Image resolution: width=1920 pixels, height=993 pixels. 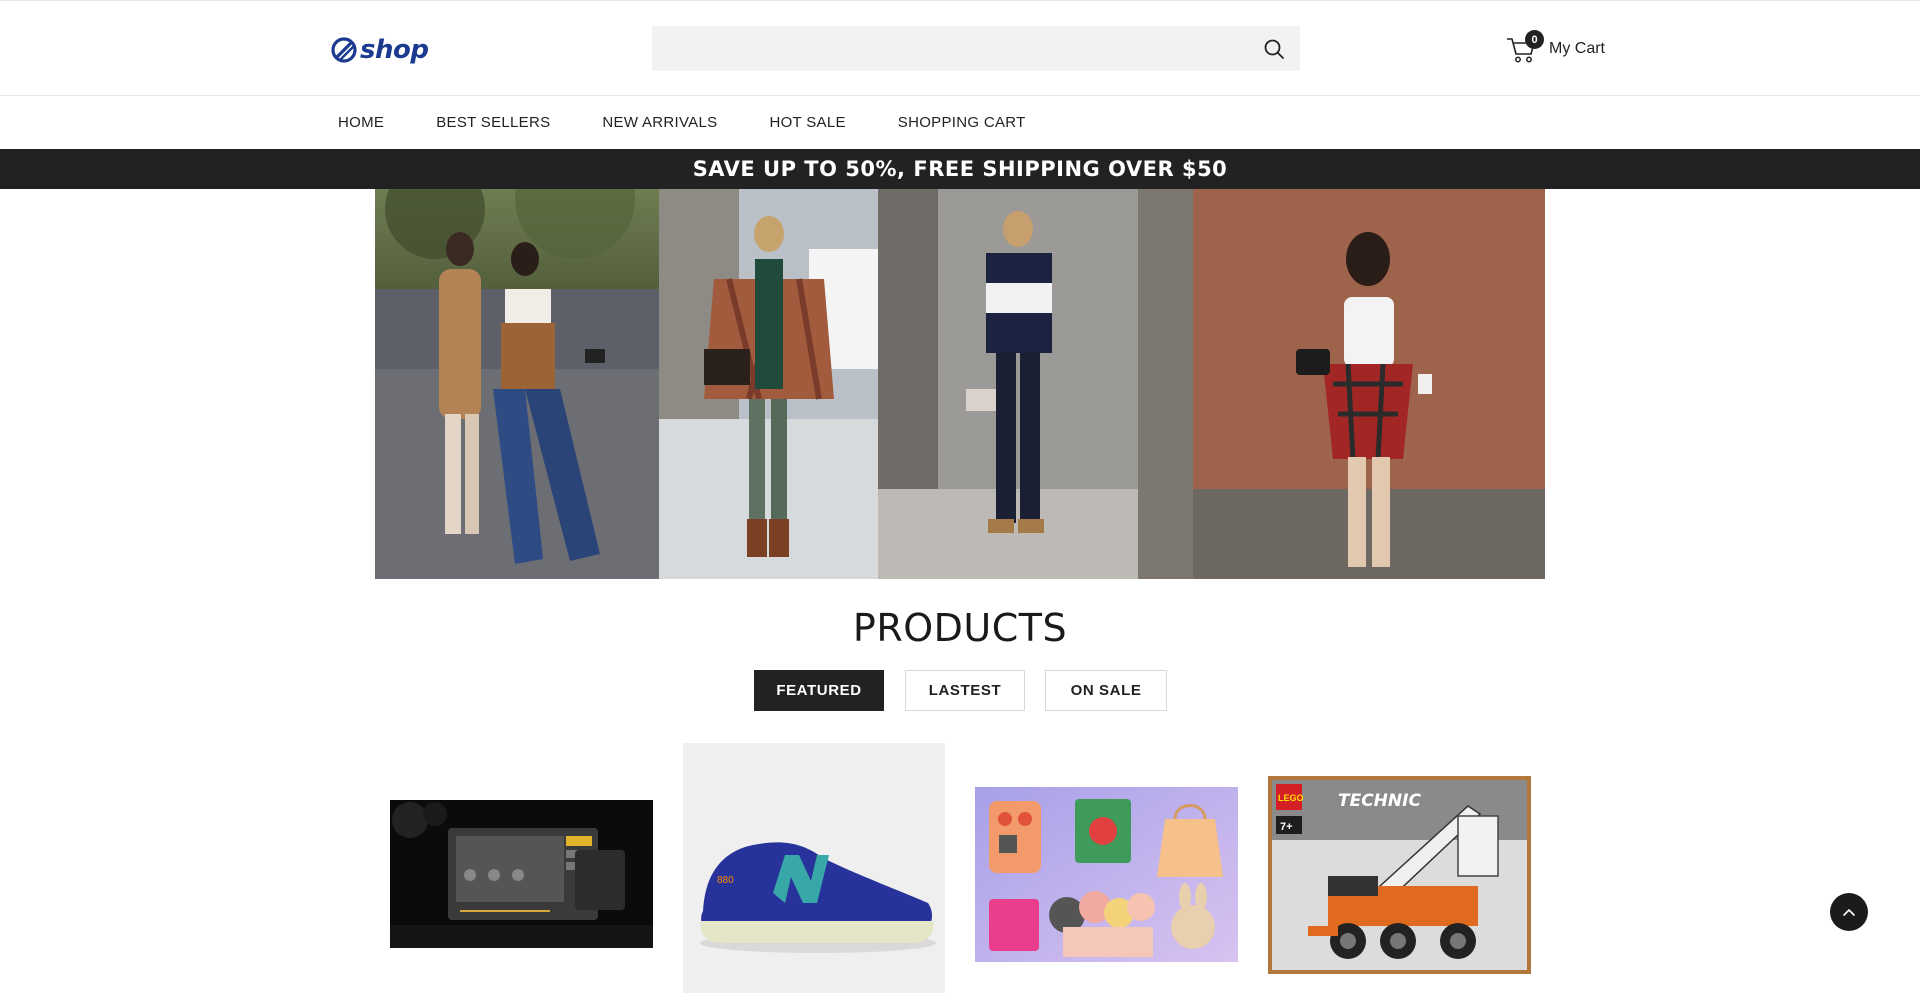 What do you see at coordinates (1286, 827) in the screenshot?
I see `lego-age-text: 7+` at bounding box center [1286, 827].